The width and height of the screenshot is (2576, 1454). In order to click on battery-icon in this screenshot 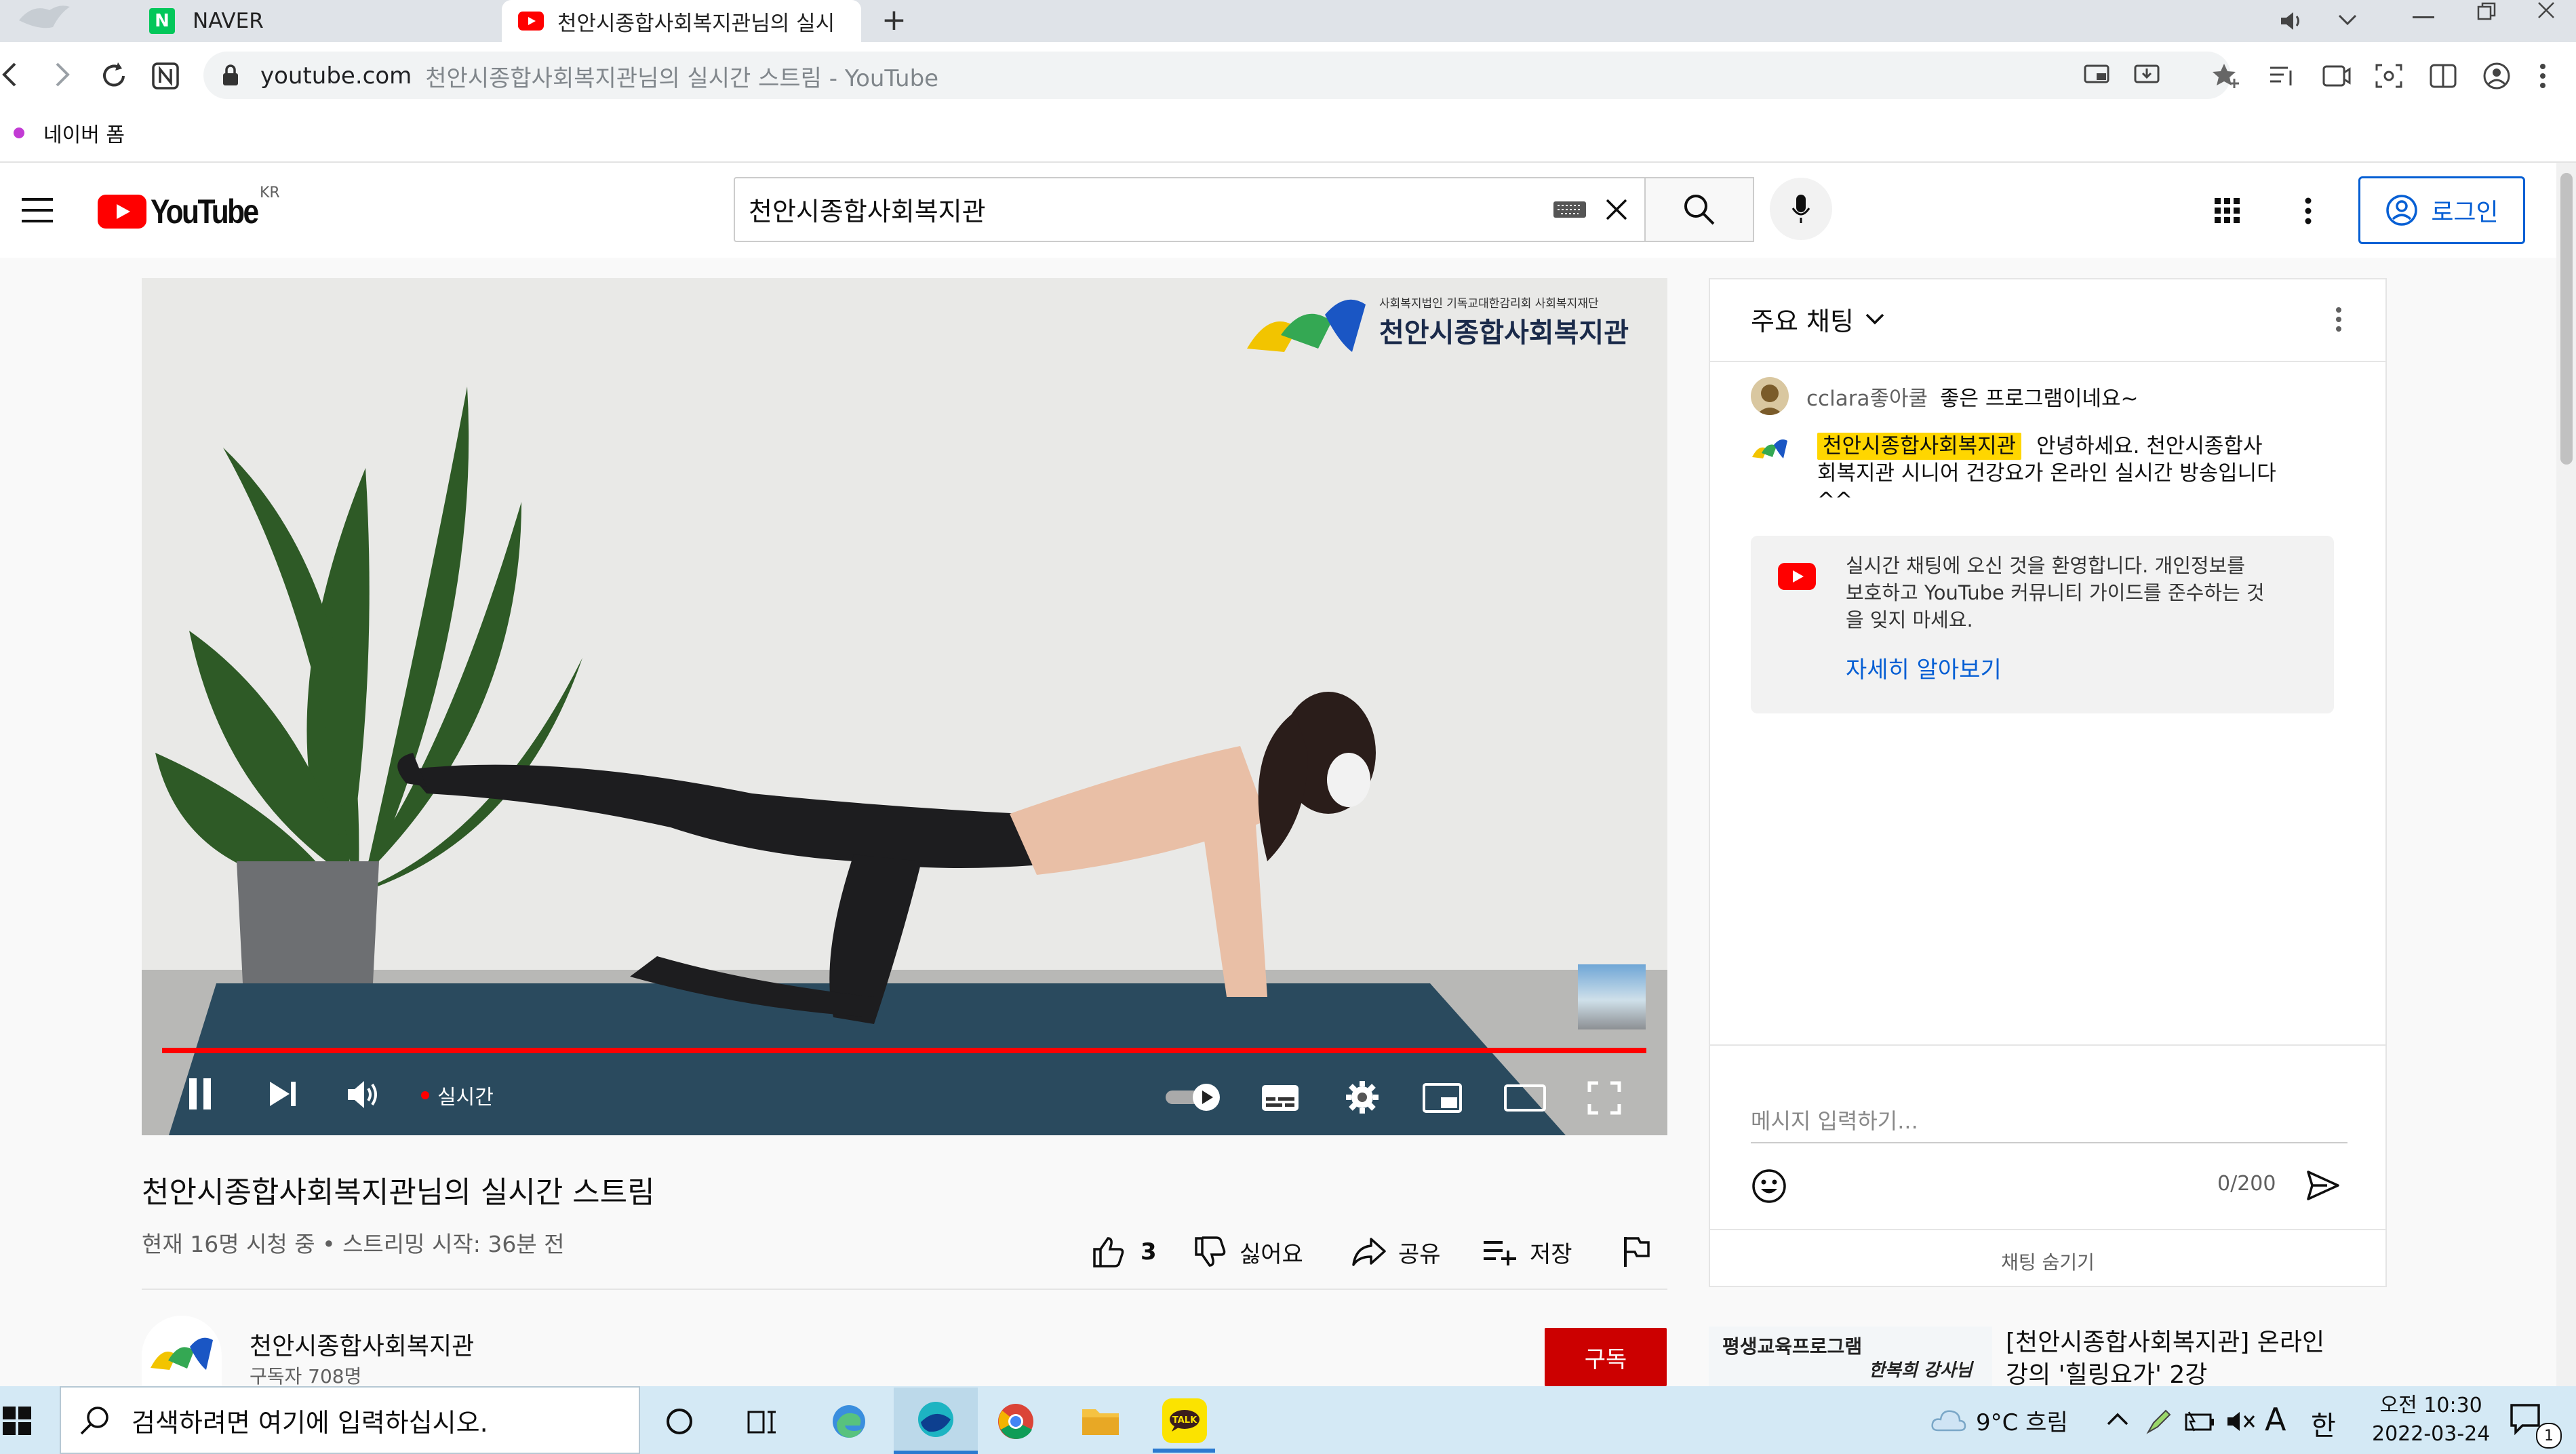, I will do `click(2200, 1421)`.